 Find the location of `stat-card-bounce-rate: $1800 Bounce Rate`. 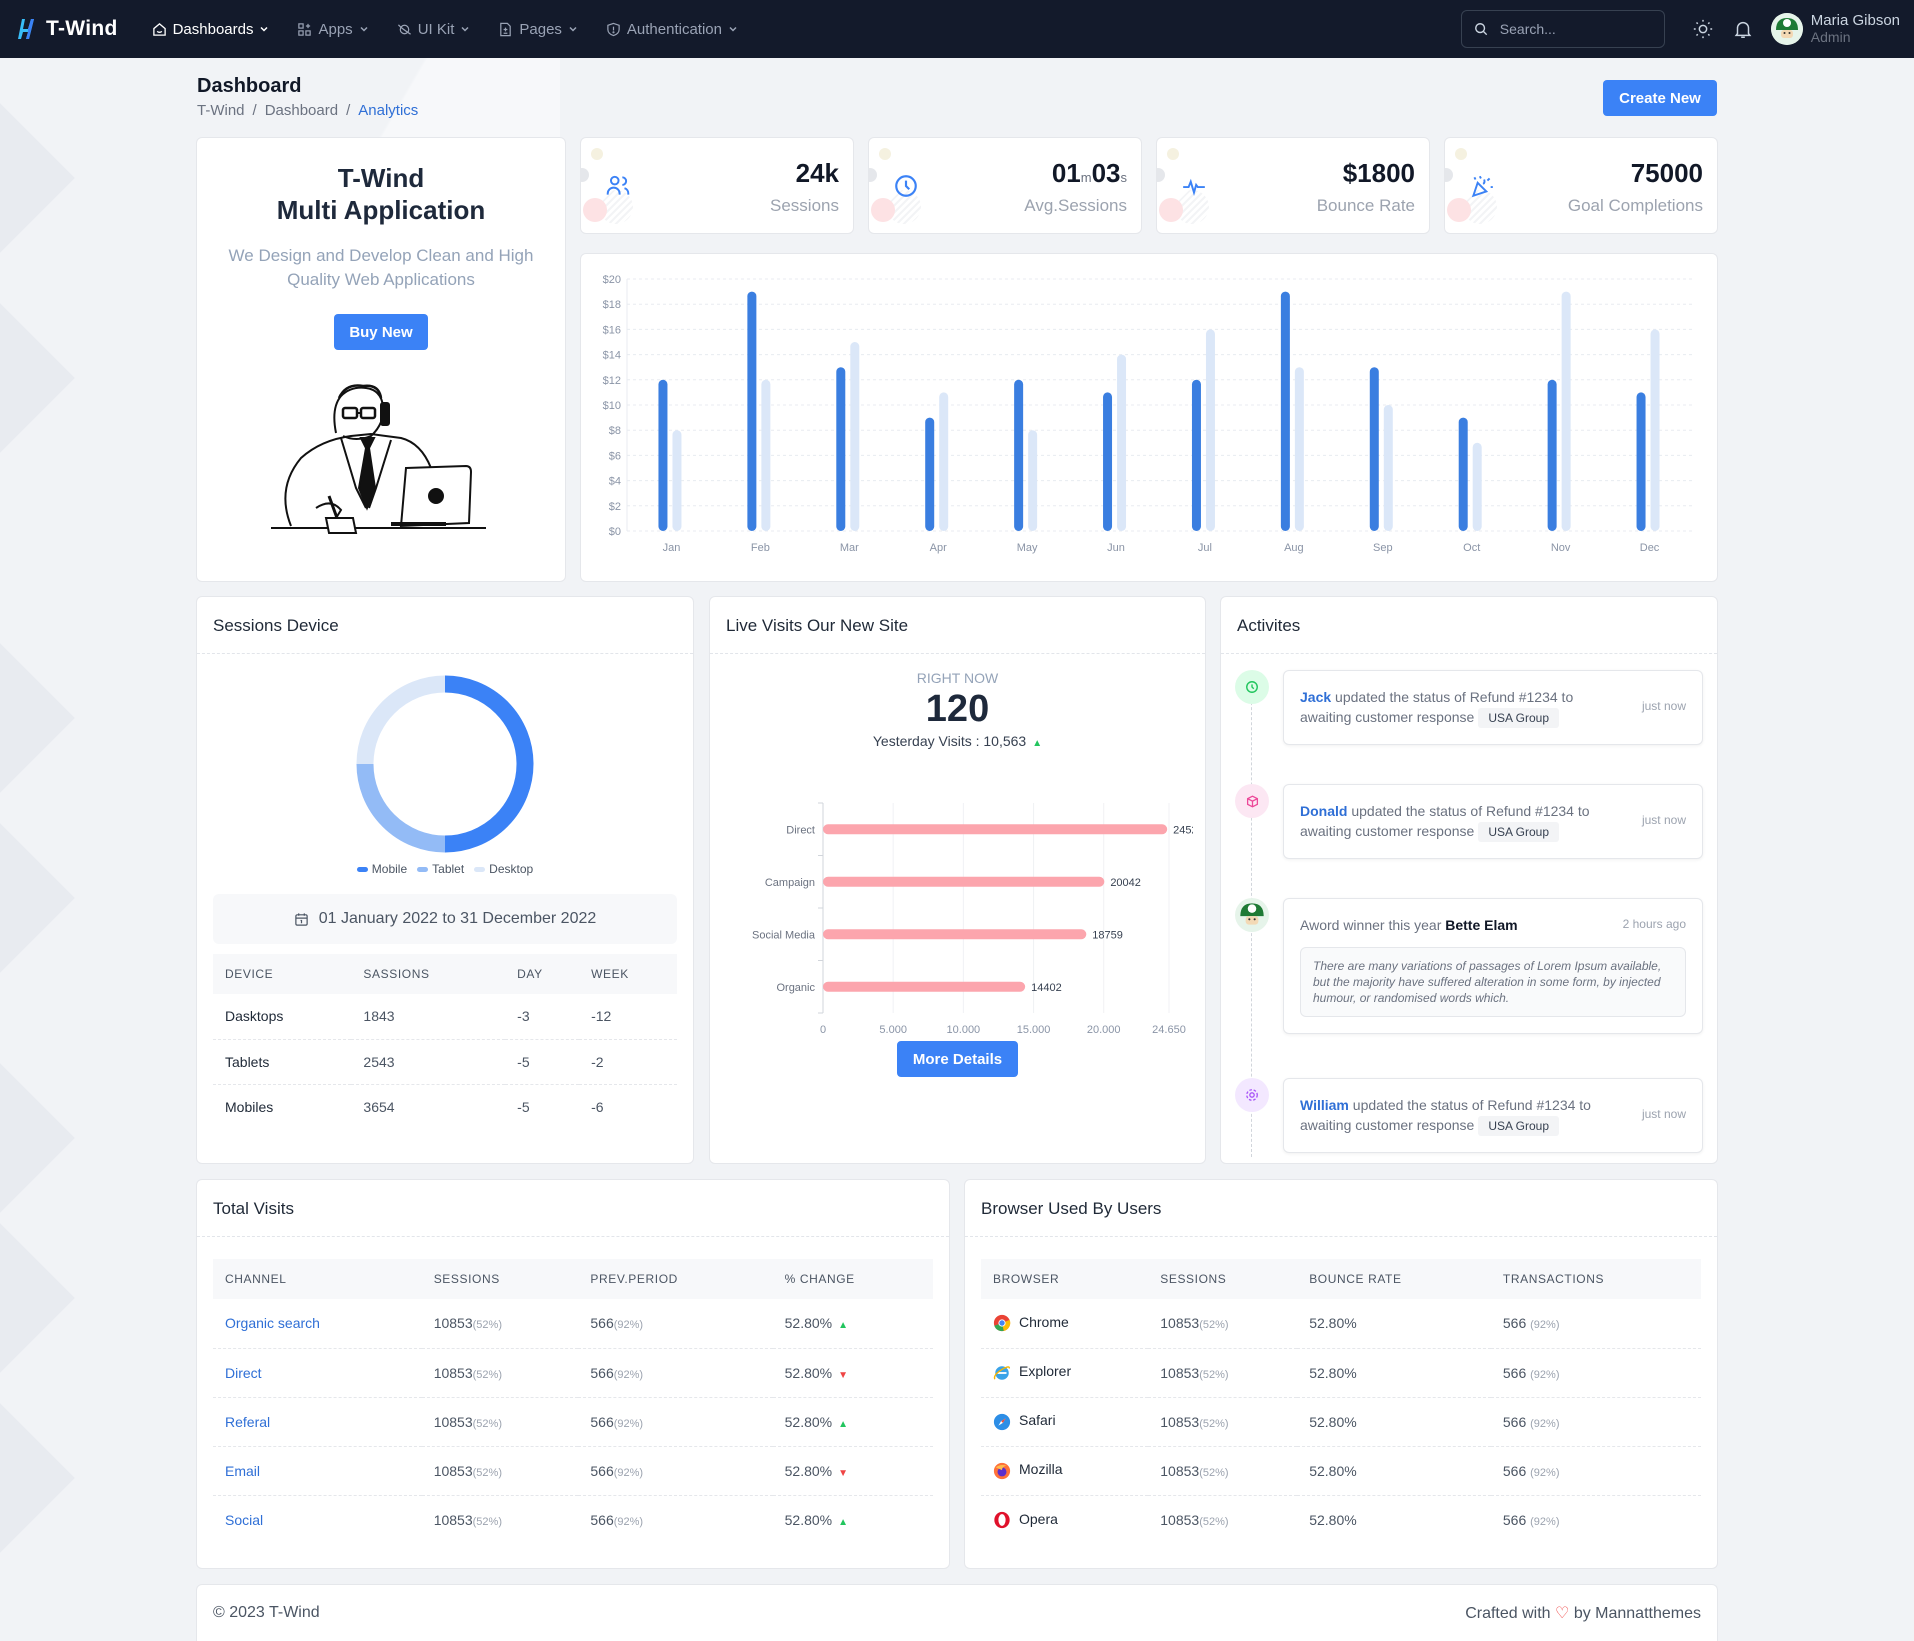

stat-card-bounce-rate: $1800 Bounce Rate is located at coordinates (1293, 185).